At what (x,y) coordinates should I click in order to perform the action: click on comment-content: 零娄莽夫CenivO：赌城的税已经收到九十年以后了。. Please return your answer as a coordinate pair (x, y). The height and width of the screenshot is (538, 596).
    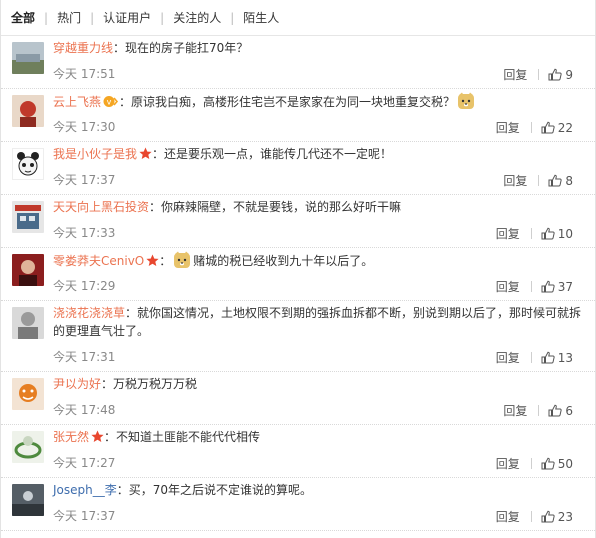
    Looking at the image, I should click on (320, 262).